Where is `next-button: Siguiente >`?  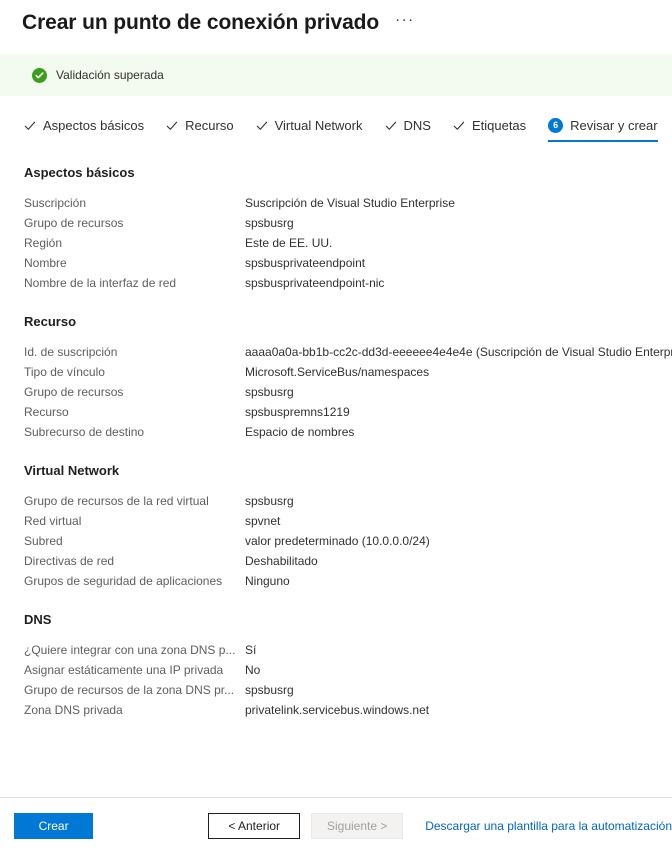 next-button: Siguiente > is located at coordinates (357, 825).